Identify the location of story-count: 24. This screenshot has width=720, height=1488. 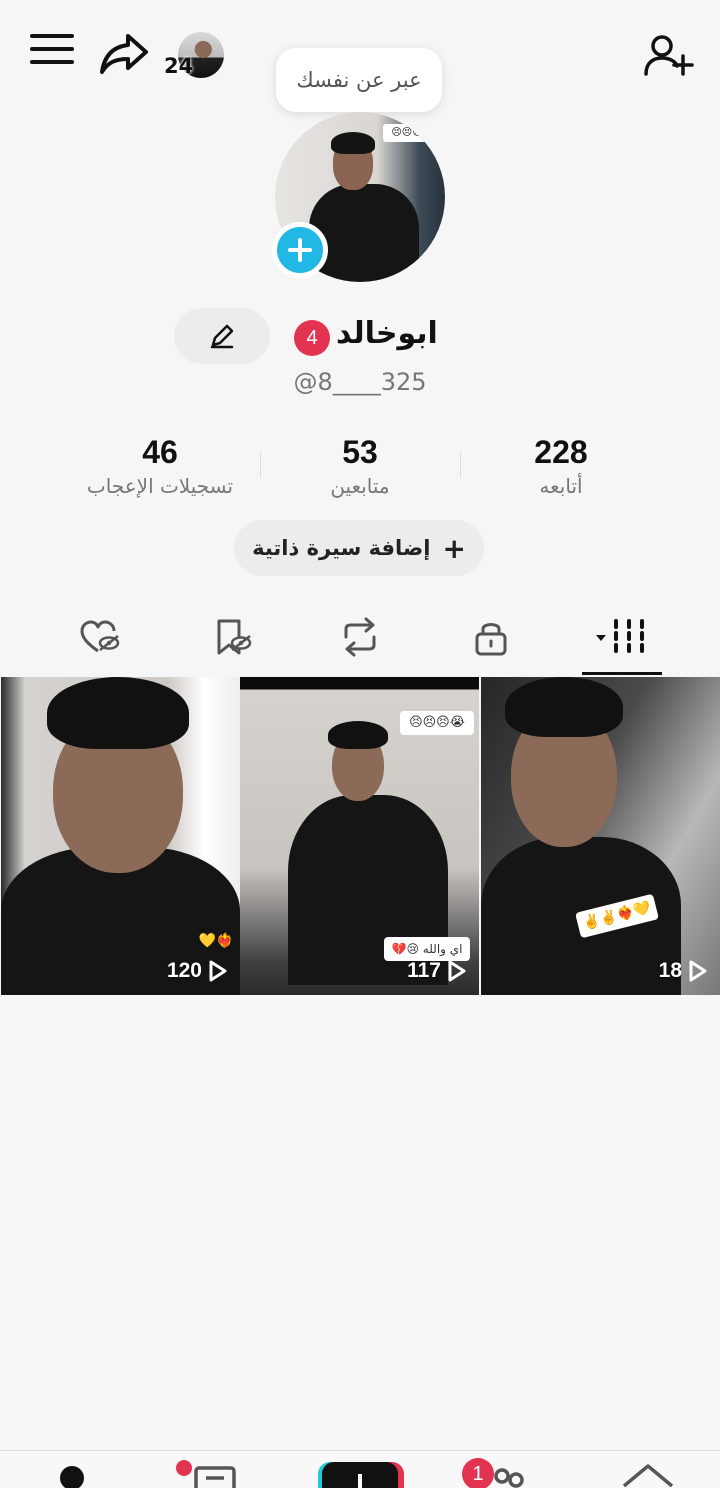
(179, 66).